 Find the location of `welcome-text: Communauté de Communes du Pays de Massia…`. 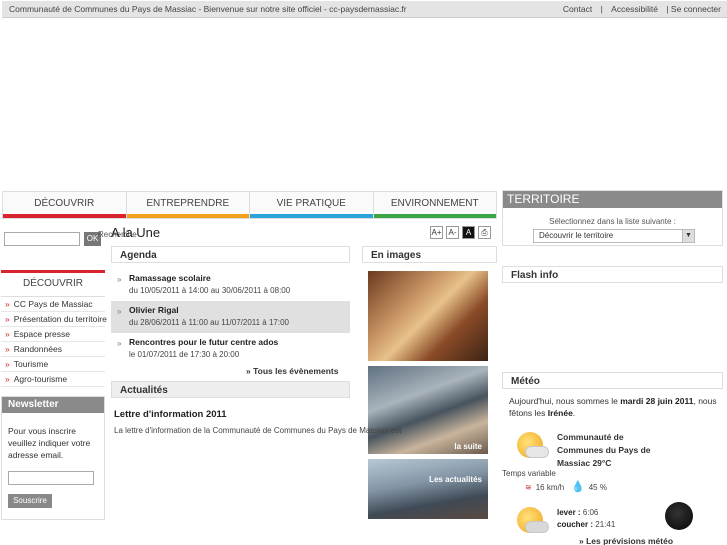

welcome-text: Communauté de Communes du Pays de Massia… is located at coordinates (208, 9).